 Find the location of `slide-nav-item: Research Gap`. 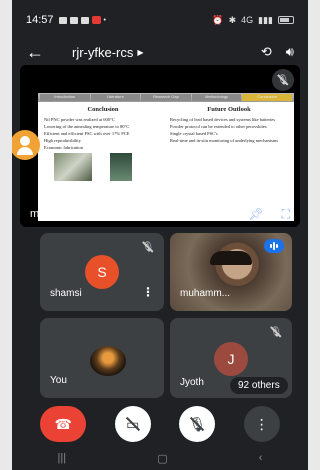

slide-nav-item: Research Gap is located at coordinates (166, 97).